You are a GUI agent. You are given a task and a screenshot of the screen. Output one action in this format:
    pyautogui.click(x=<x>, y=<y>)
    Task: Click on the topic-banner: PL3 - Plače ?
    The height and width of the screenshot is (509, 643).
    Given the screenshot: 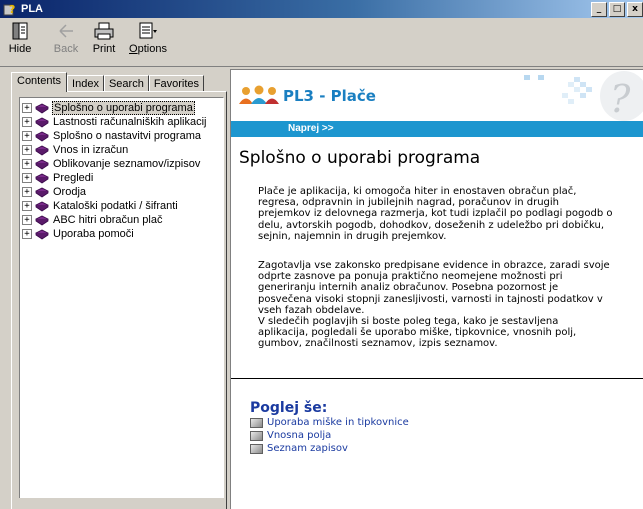 What is the action you would take?
    pyautogui.click(x=437, y=95)
    